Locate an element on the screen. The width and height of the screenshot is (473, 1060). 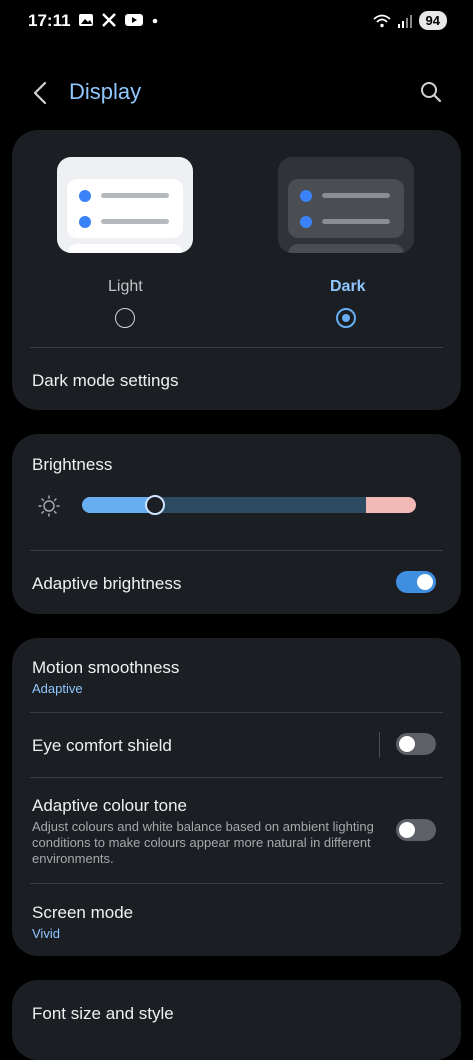
page-title: Display is located at coordinates (105, 91).